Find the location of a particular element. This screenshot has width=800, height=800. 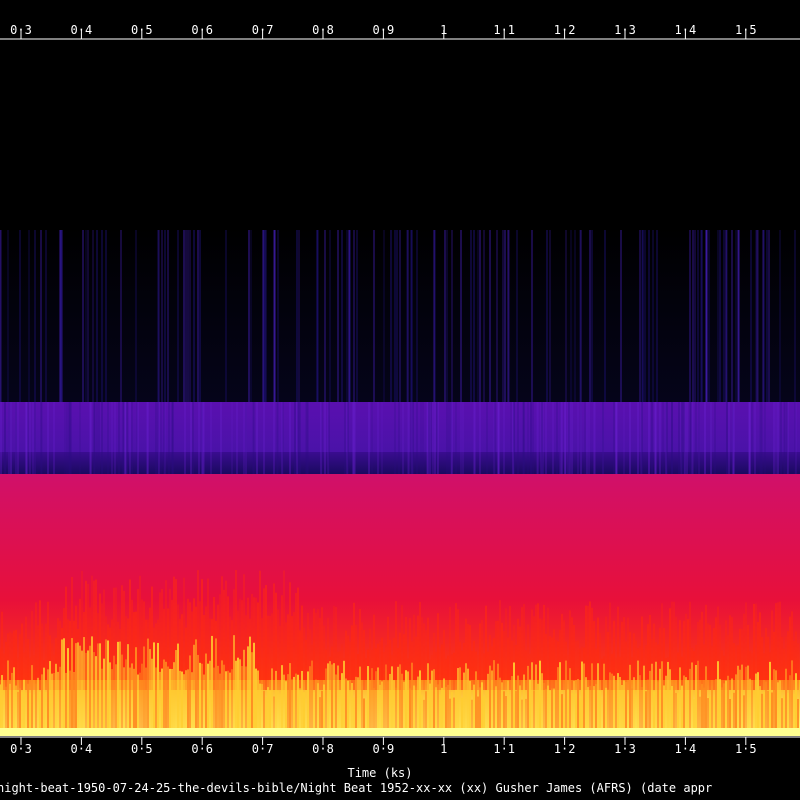

band-floor is located at coordinates (400, 732).